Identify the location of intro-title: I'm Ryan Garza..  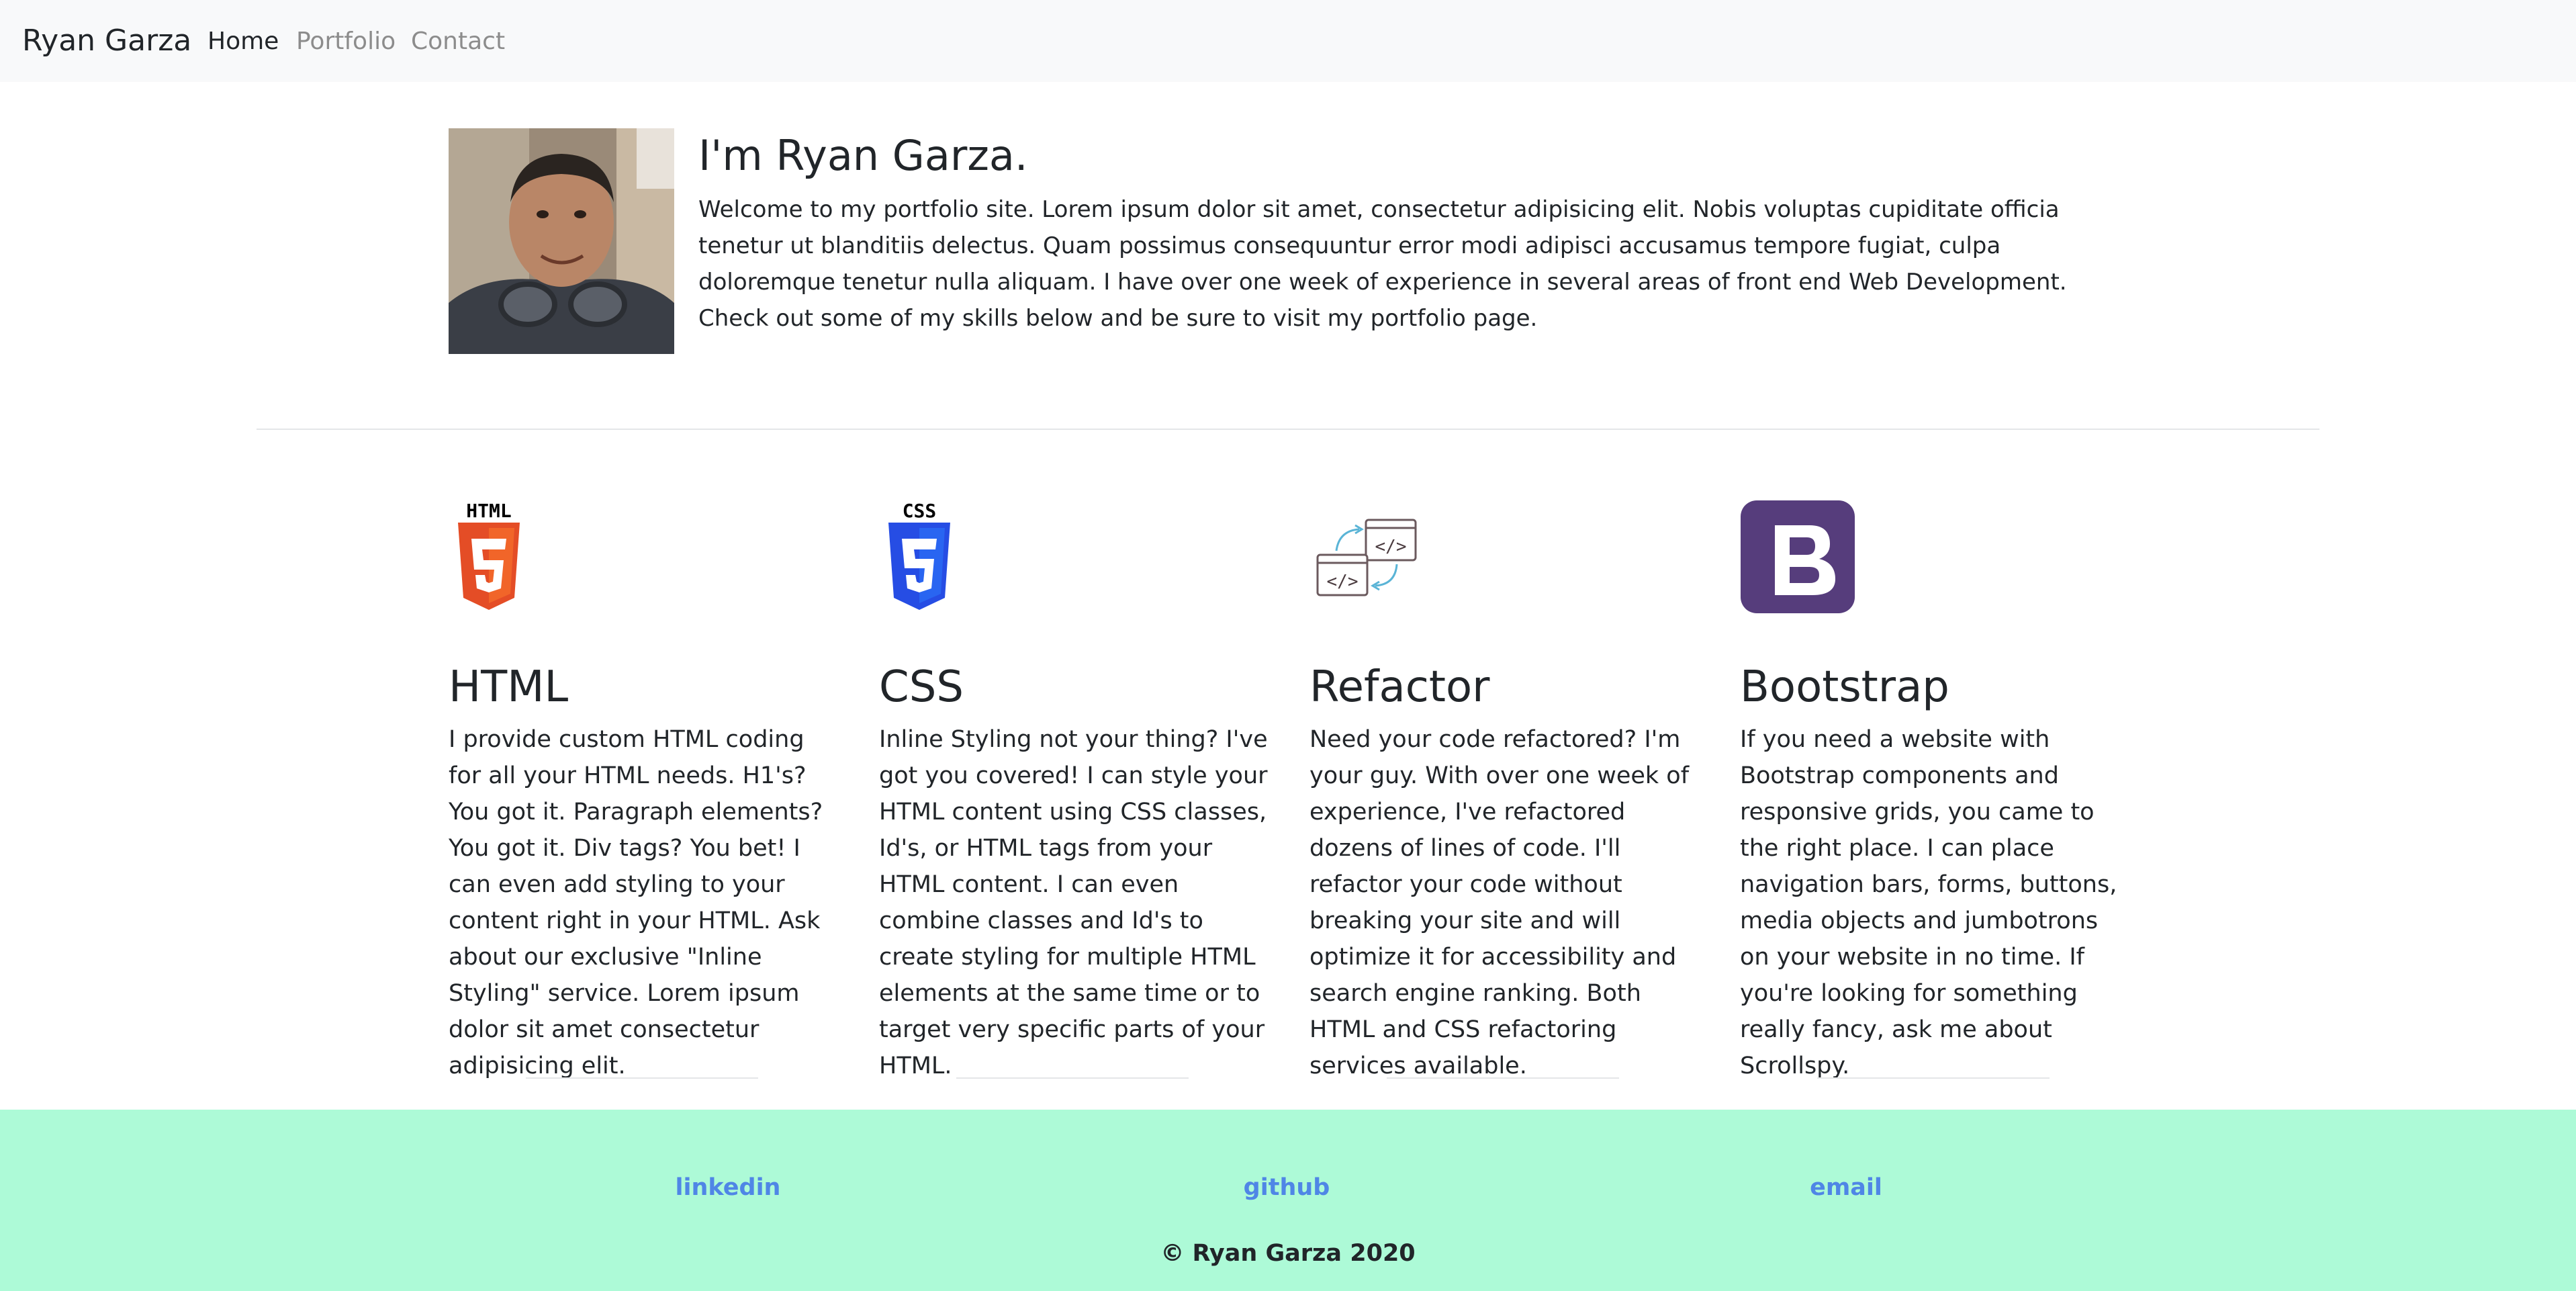
(863, 155).